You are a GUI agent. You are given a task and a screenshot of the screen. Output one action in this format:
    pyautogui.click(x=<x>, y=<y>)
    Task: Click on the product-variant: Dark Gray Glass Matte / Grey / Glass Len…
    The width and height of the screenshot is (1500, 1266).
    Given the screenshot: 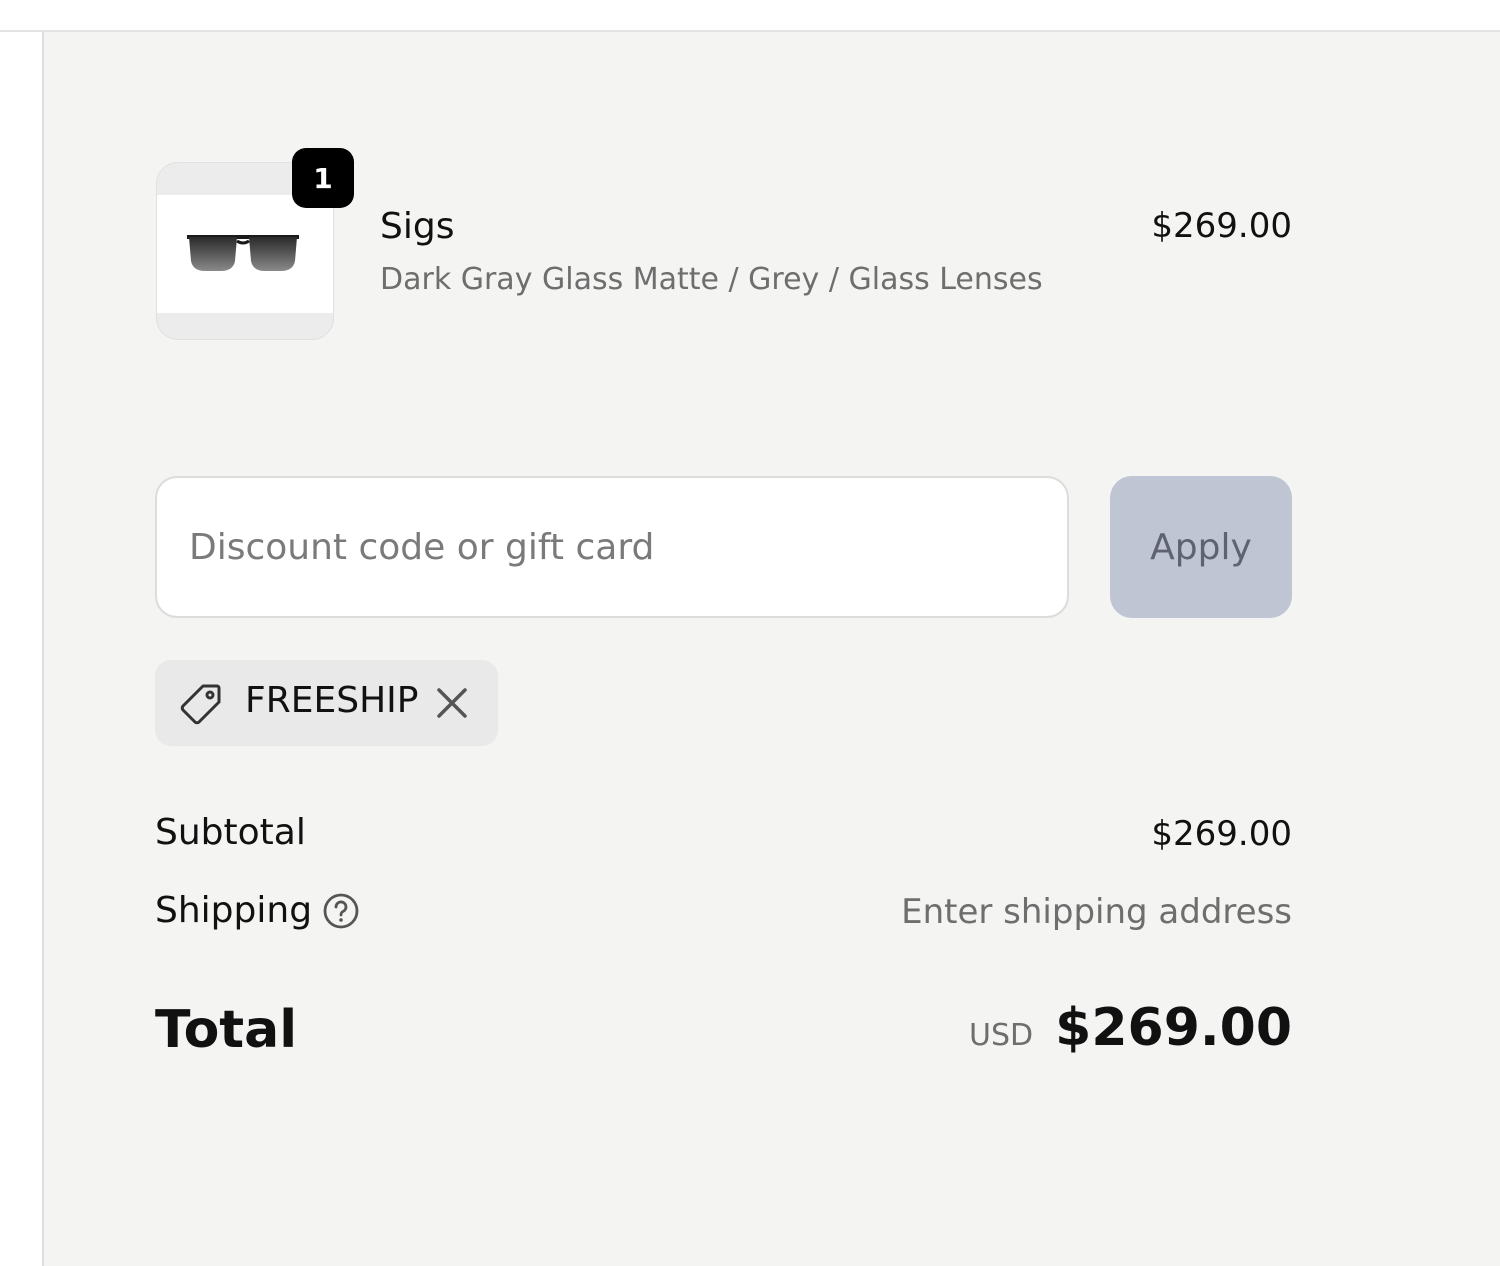 What is the action you would take?
    pyautogui.click(x=711, y=279)
    